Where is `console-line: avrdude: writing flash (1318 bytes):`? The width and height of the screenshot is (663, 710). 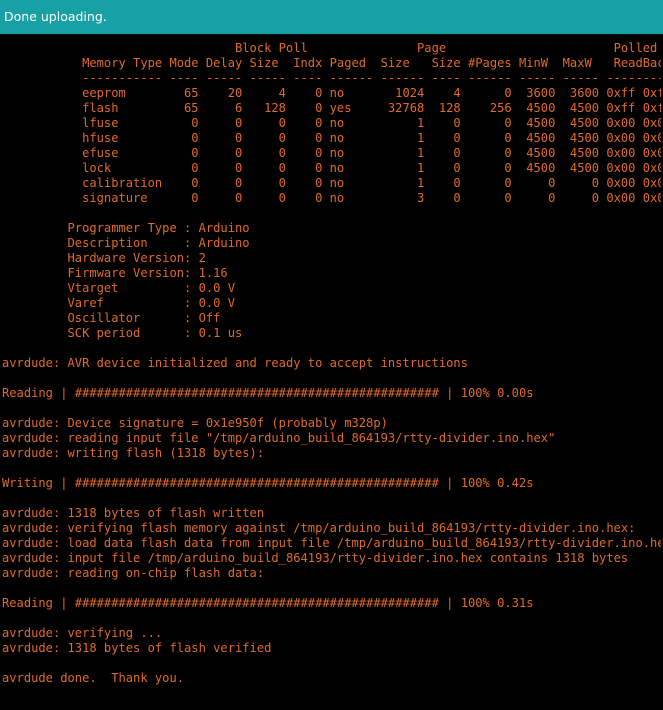 console-line: avrdude: writing flash (1318 bytes): is located at coordinates (133, 453).